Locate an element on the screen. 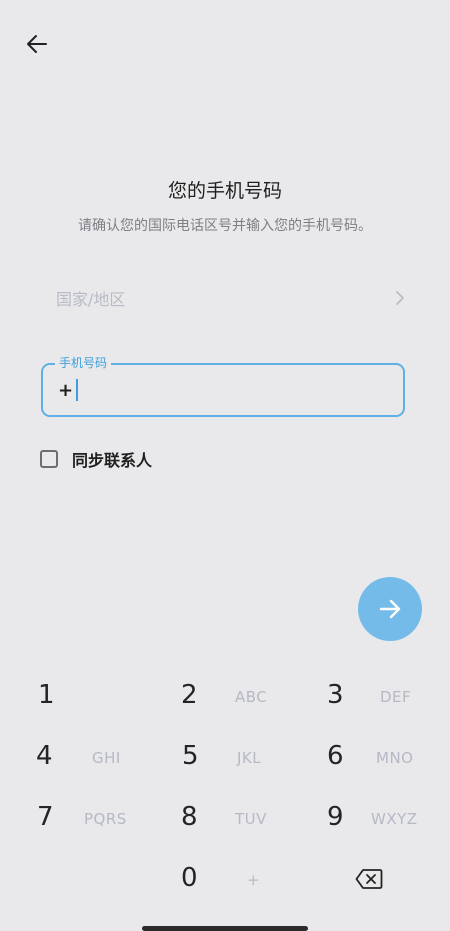  key-letters: ABC is located at coordinates (251, 697).